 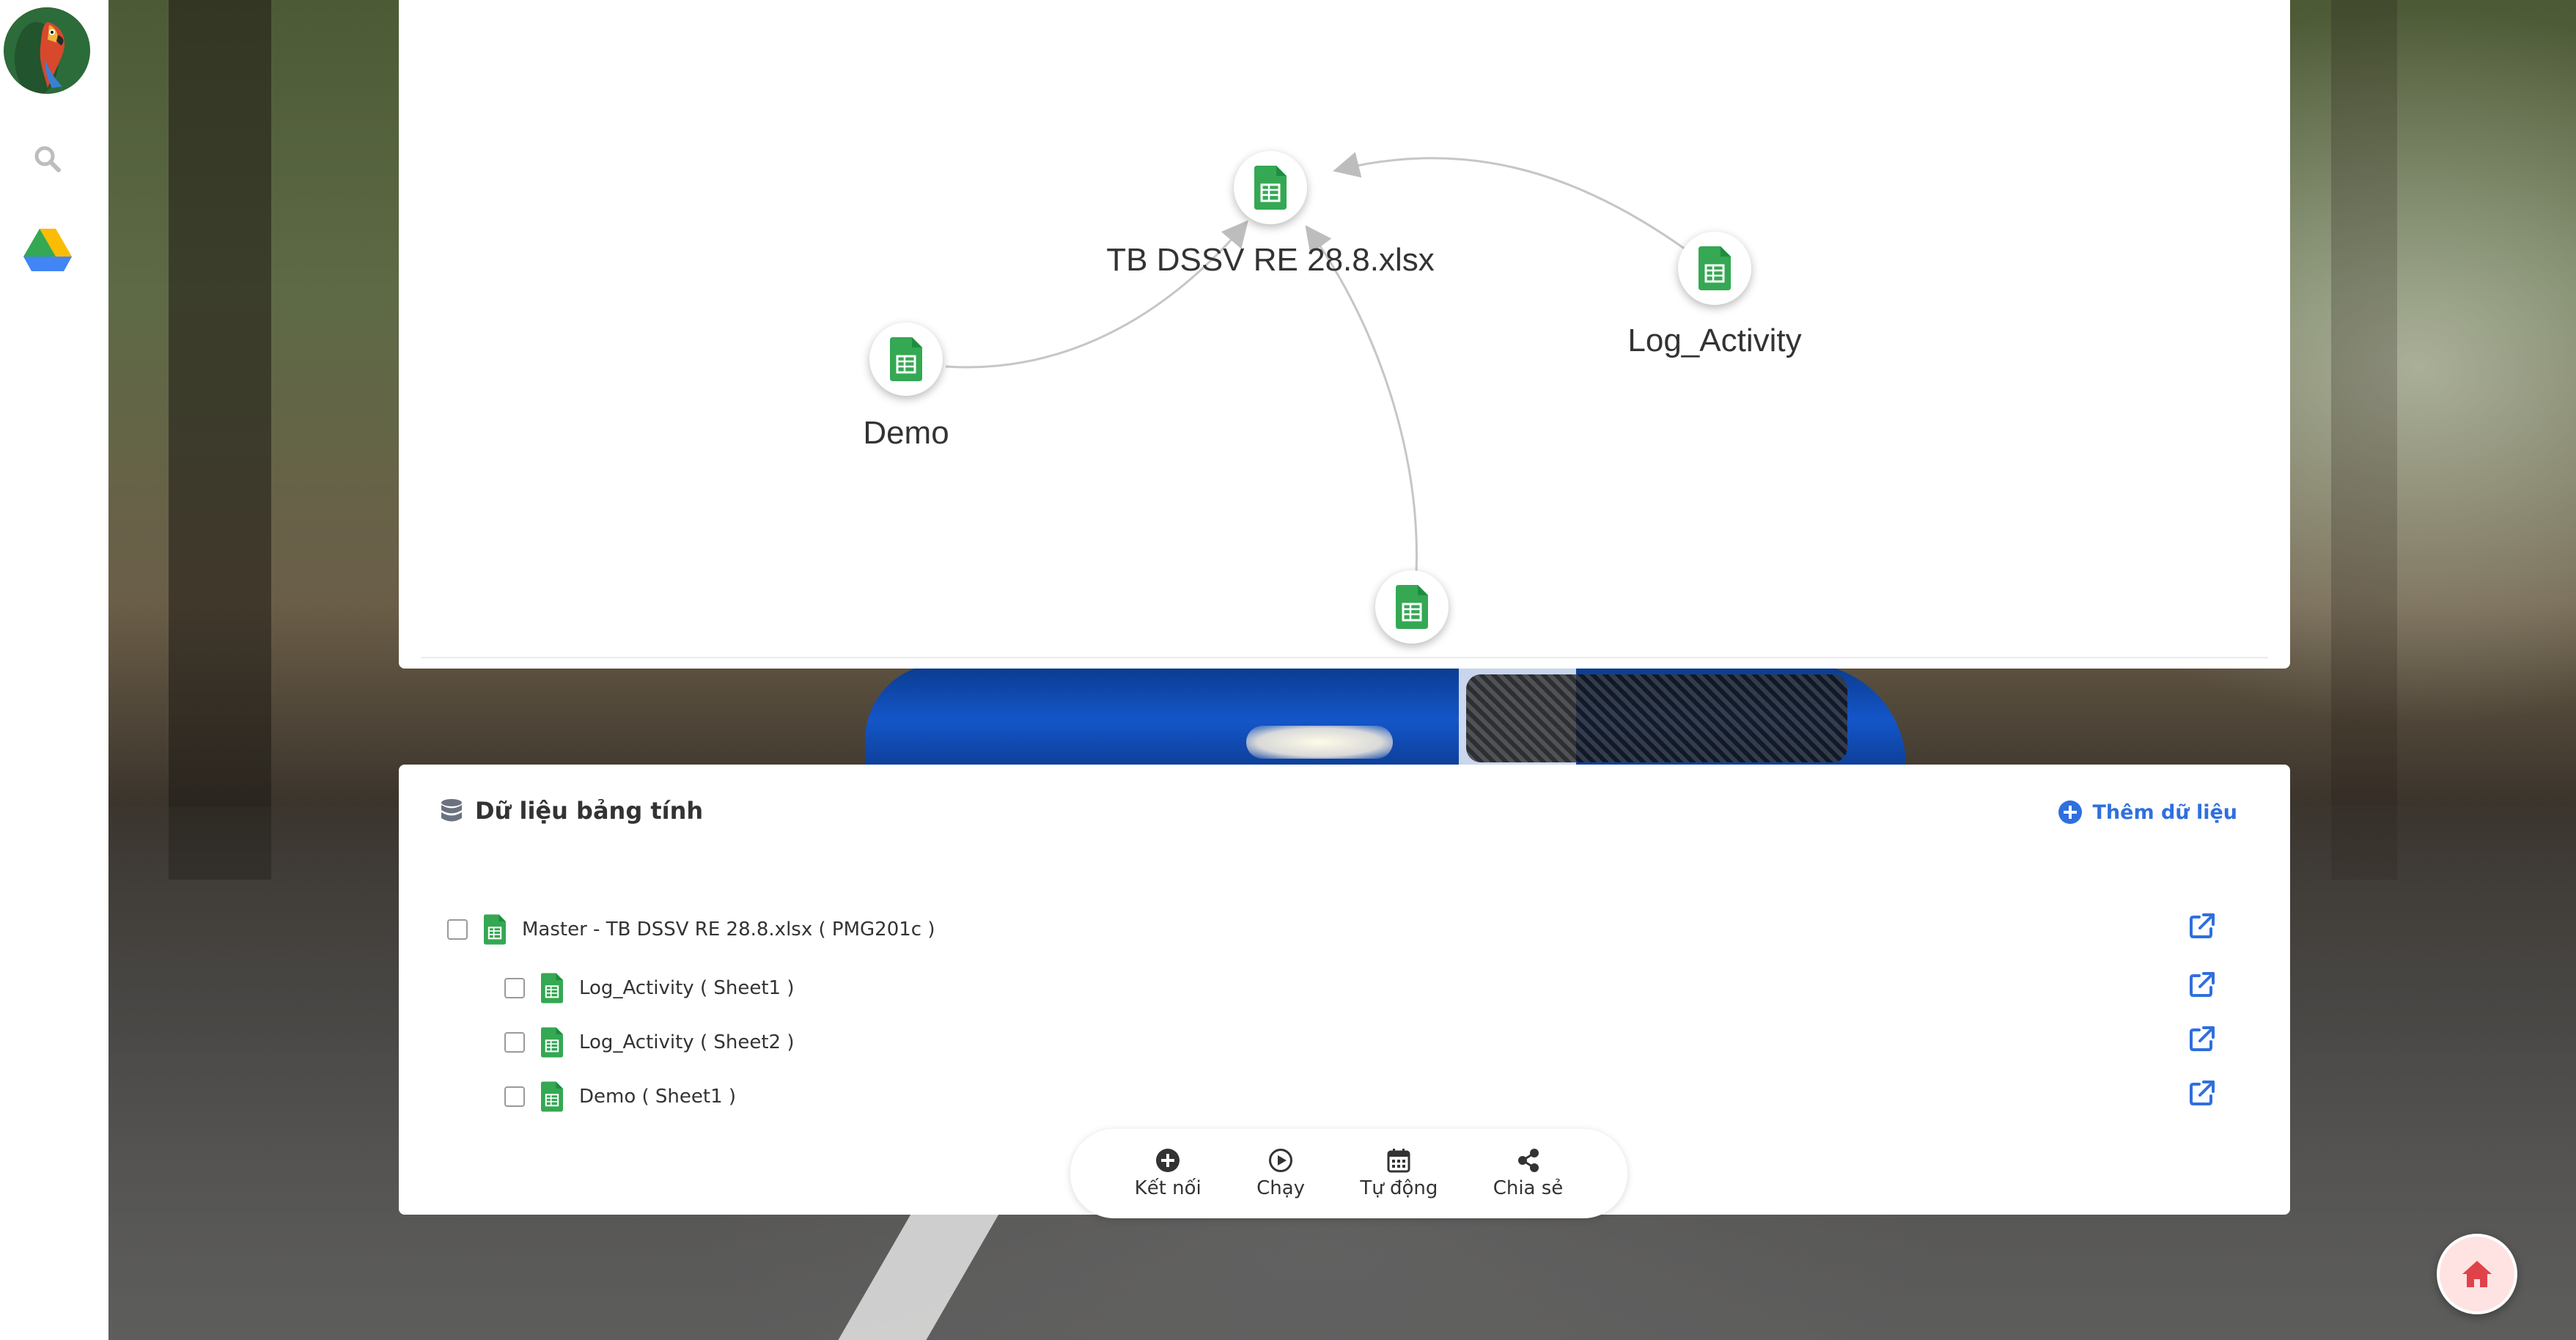 What do you see at coordinates (2164, 812) in the screenshot?
I see `add-data-label: Thêm dữ liệu` at bounding box center [2164, 812].